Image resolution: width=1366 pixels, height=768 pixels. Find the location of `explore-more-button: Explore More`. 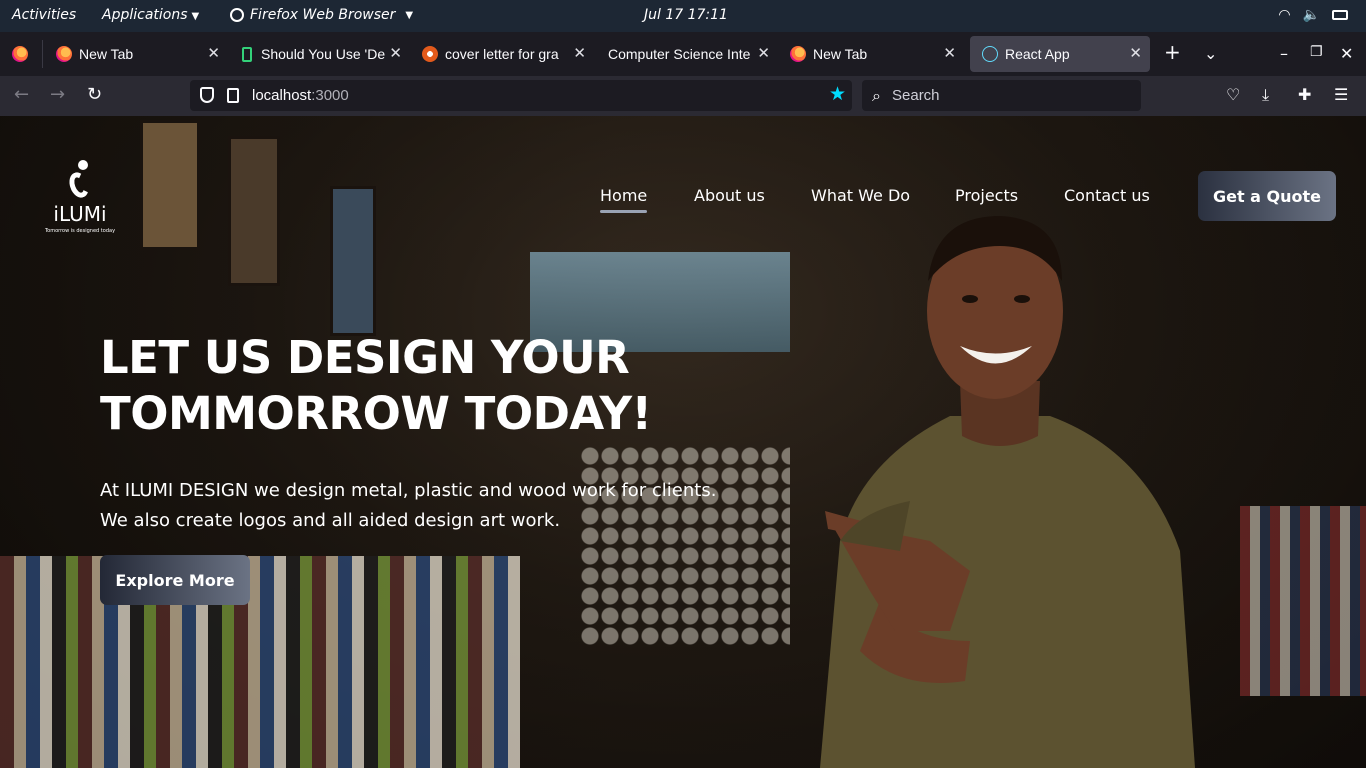

explore-more-button: Explore More is located at coordinates (175, 580).